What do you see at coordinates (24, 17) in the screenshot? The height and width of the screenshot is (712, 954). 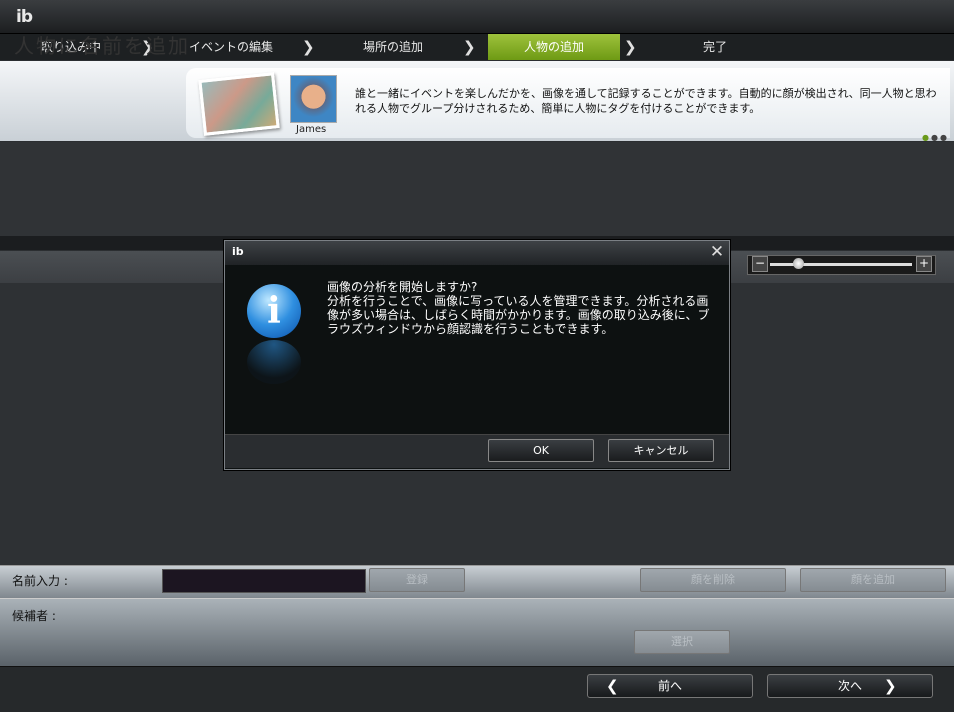 I see `app-logo: ib` at bounding box center [24, 17].